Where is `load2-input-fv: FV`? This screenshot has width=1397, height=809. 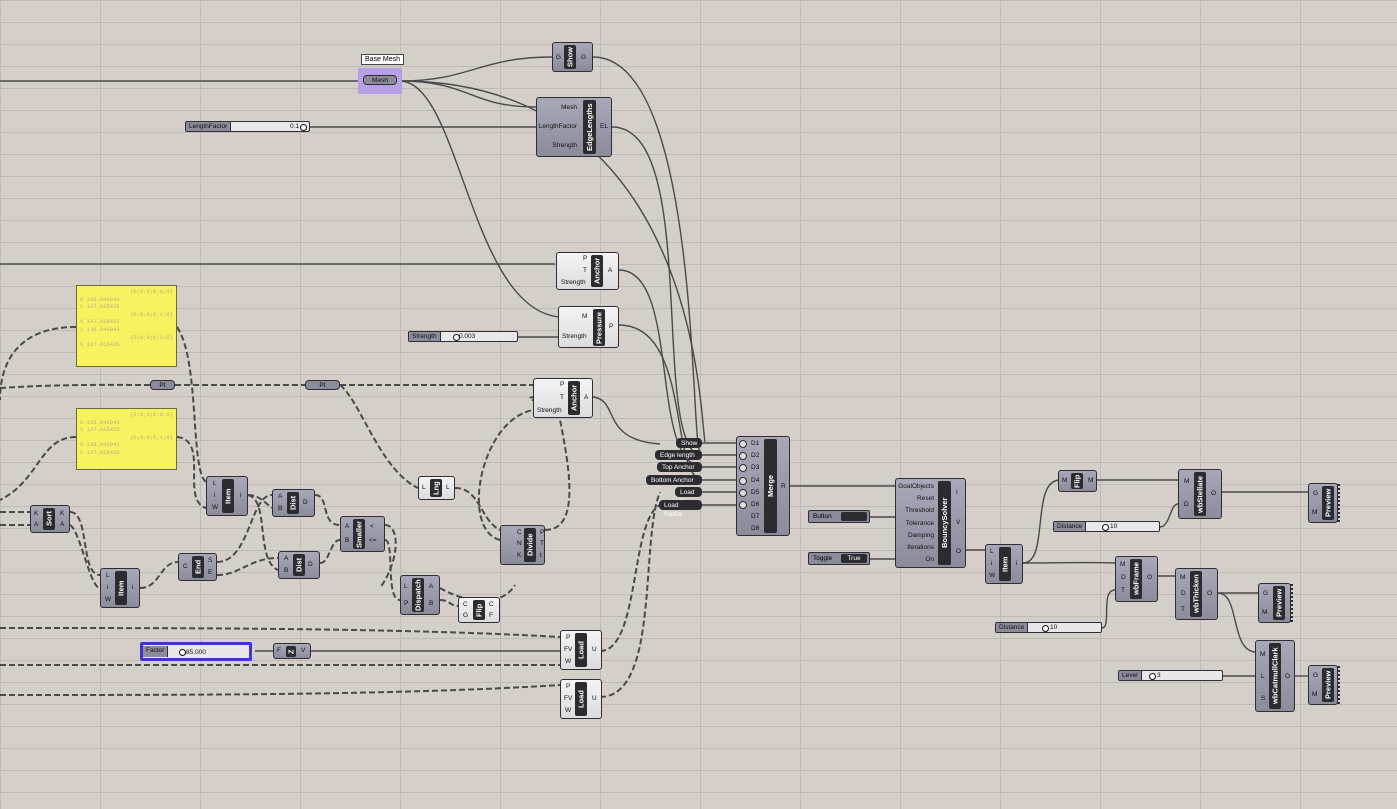 load2-input-fv: FV is located at coordinates (568, 699).